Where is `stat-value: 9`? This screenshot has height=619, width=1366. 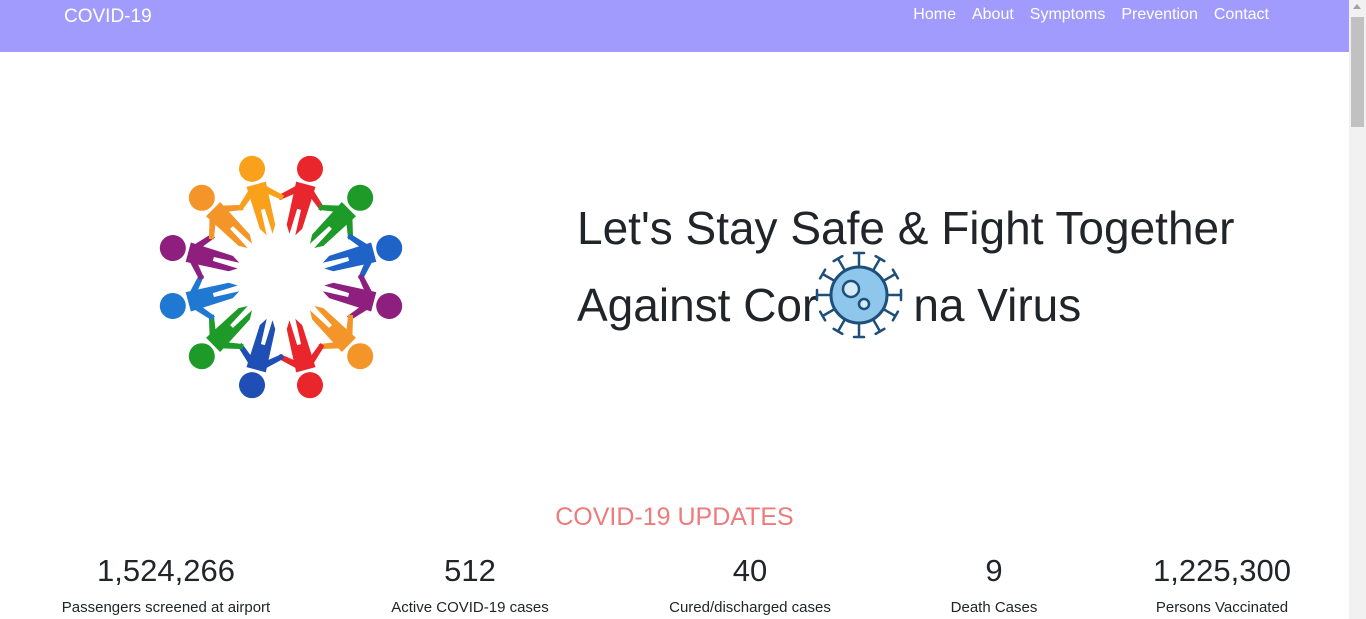 stat-value: 9 is located at coordinates (994, 570).